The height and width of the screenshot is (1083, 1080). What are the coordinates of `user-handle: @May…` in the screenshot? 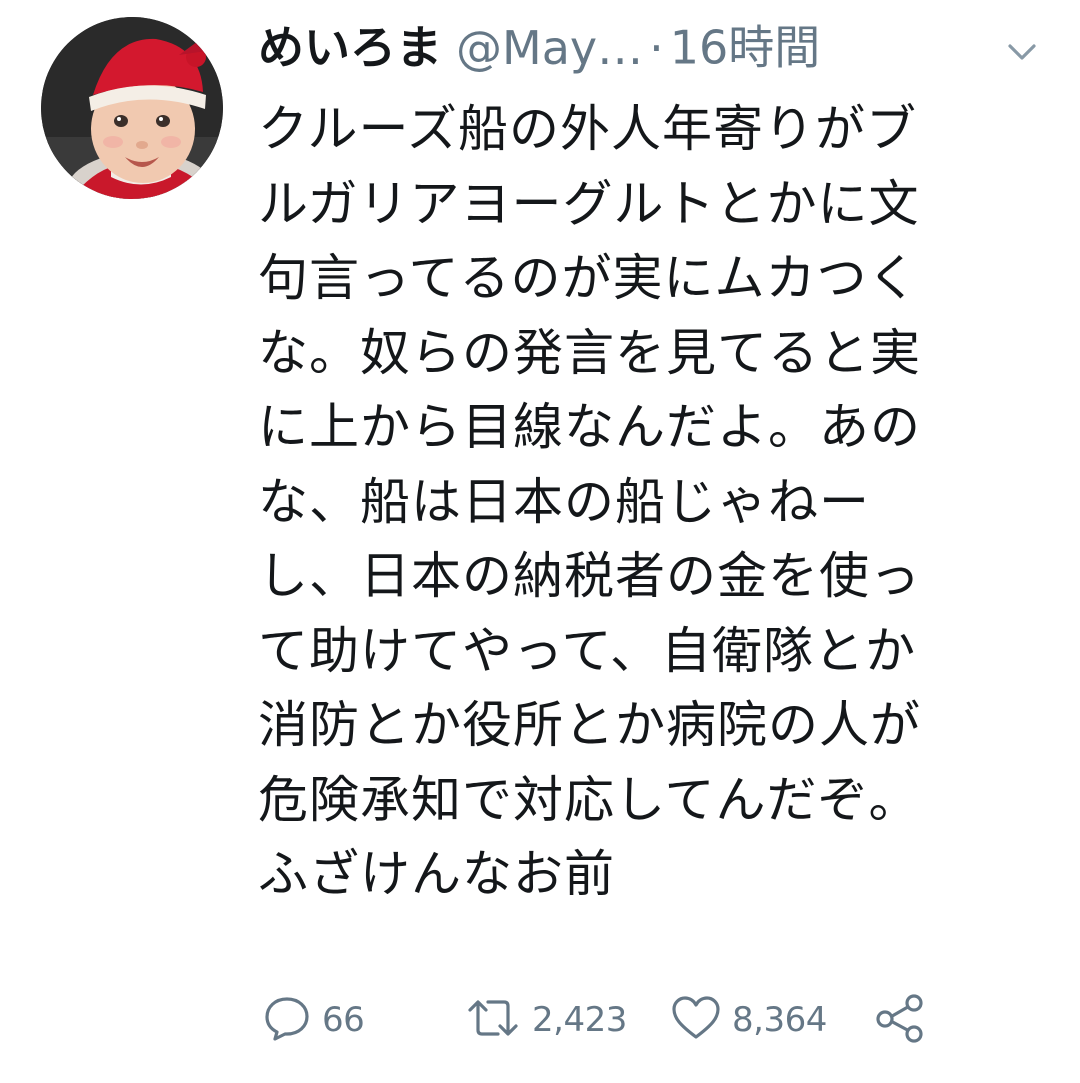 It's located at (549, 48).